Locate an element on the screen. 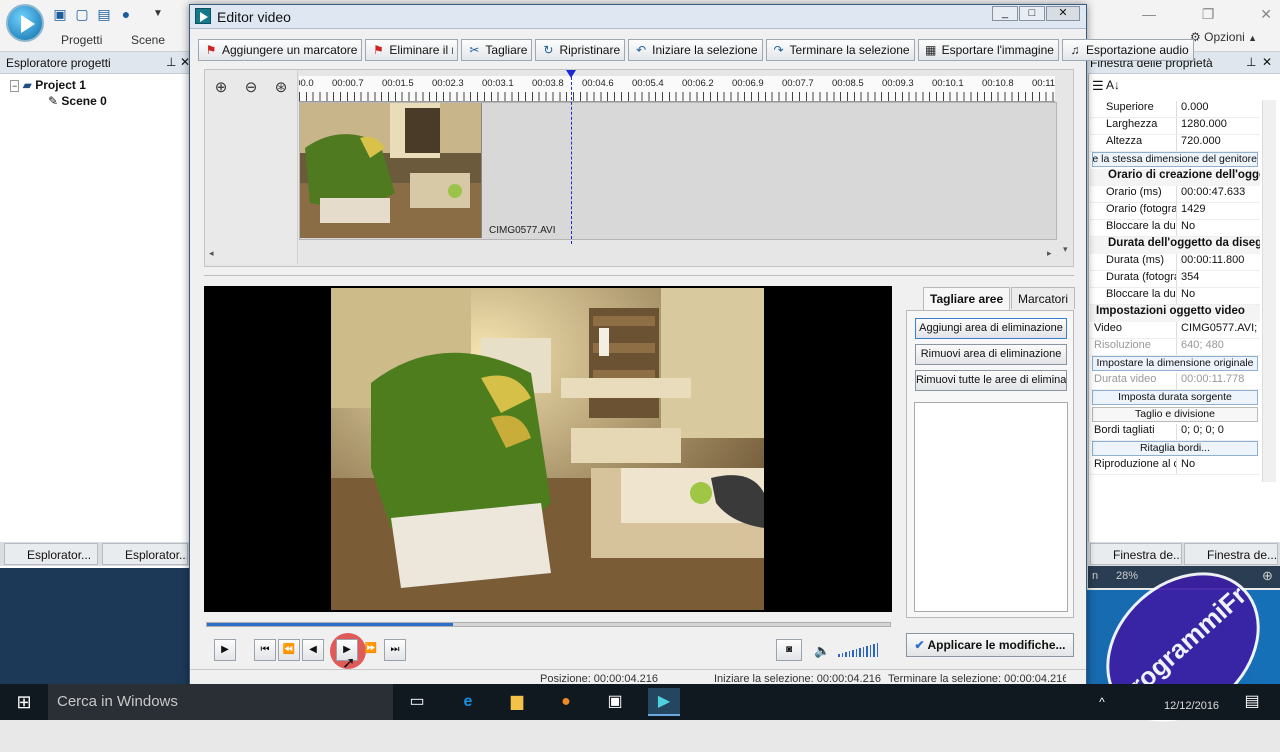 The width and height of the screenshot is (1280, 752). edge-browser-icon: e is located at coordinates (468, 702).